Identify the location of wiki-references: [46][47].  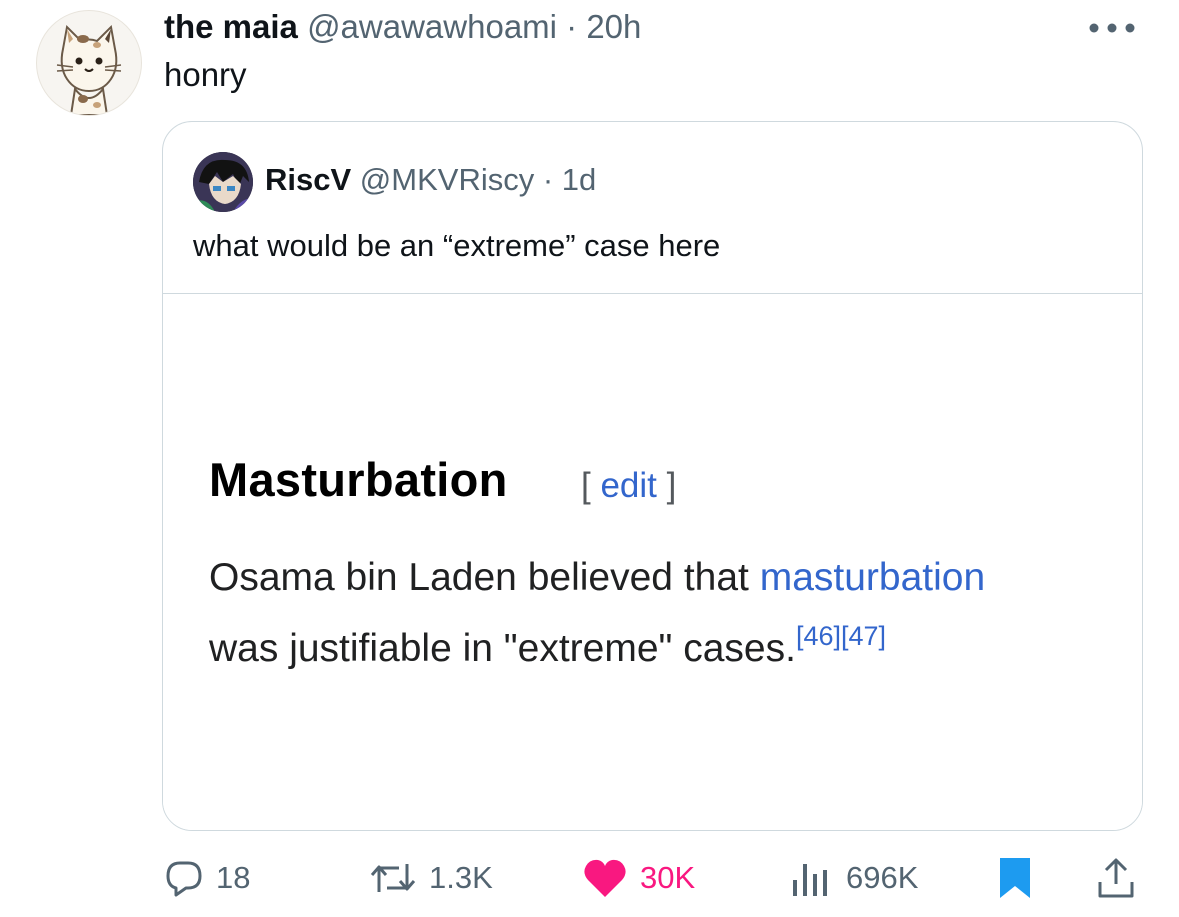
(841, 636).